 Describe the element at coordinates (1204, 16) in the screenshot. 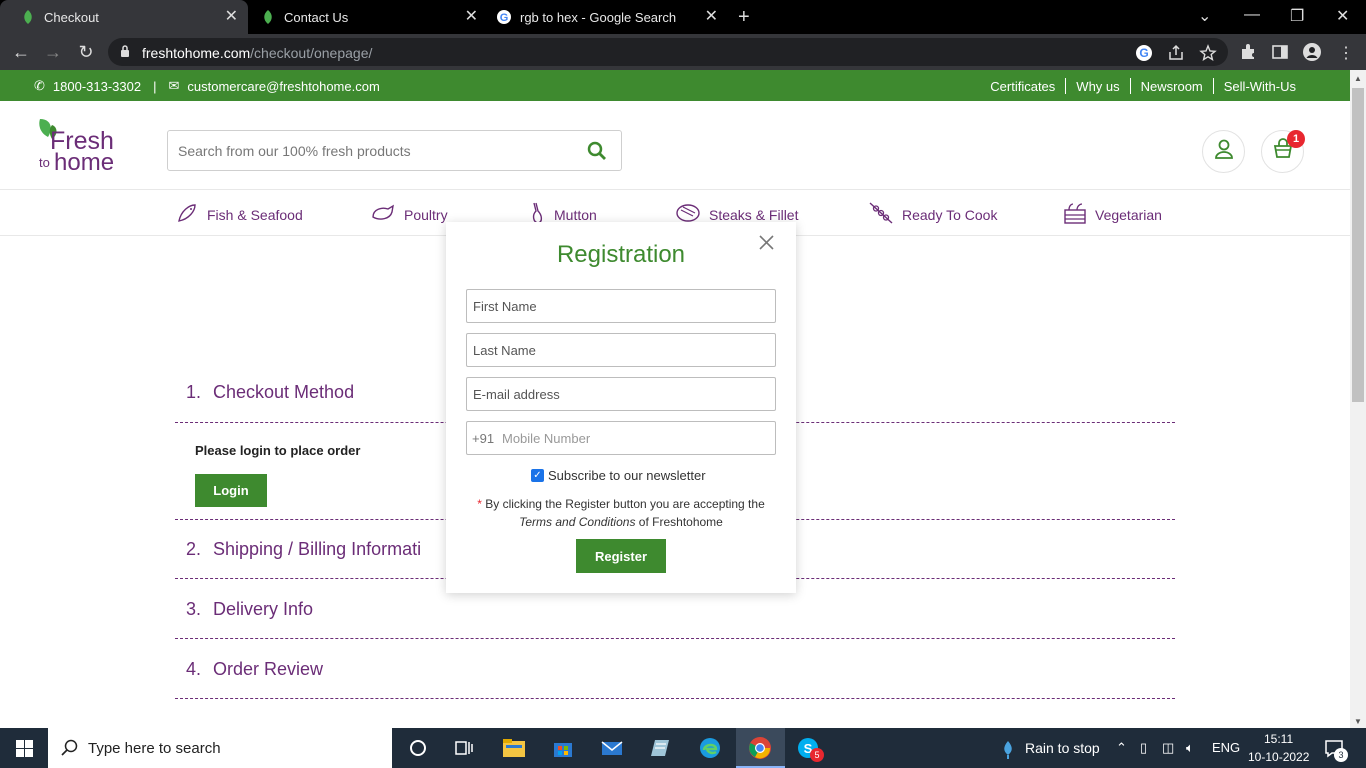

I see `tab-search-chevron-icon: ⌄` at that location.